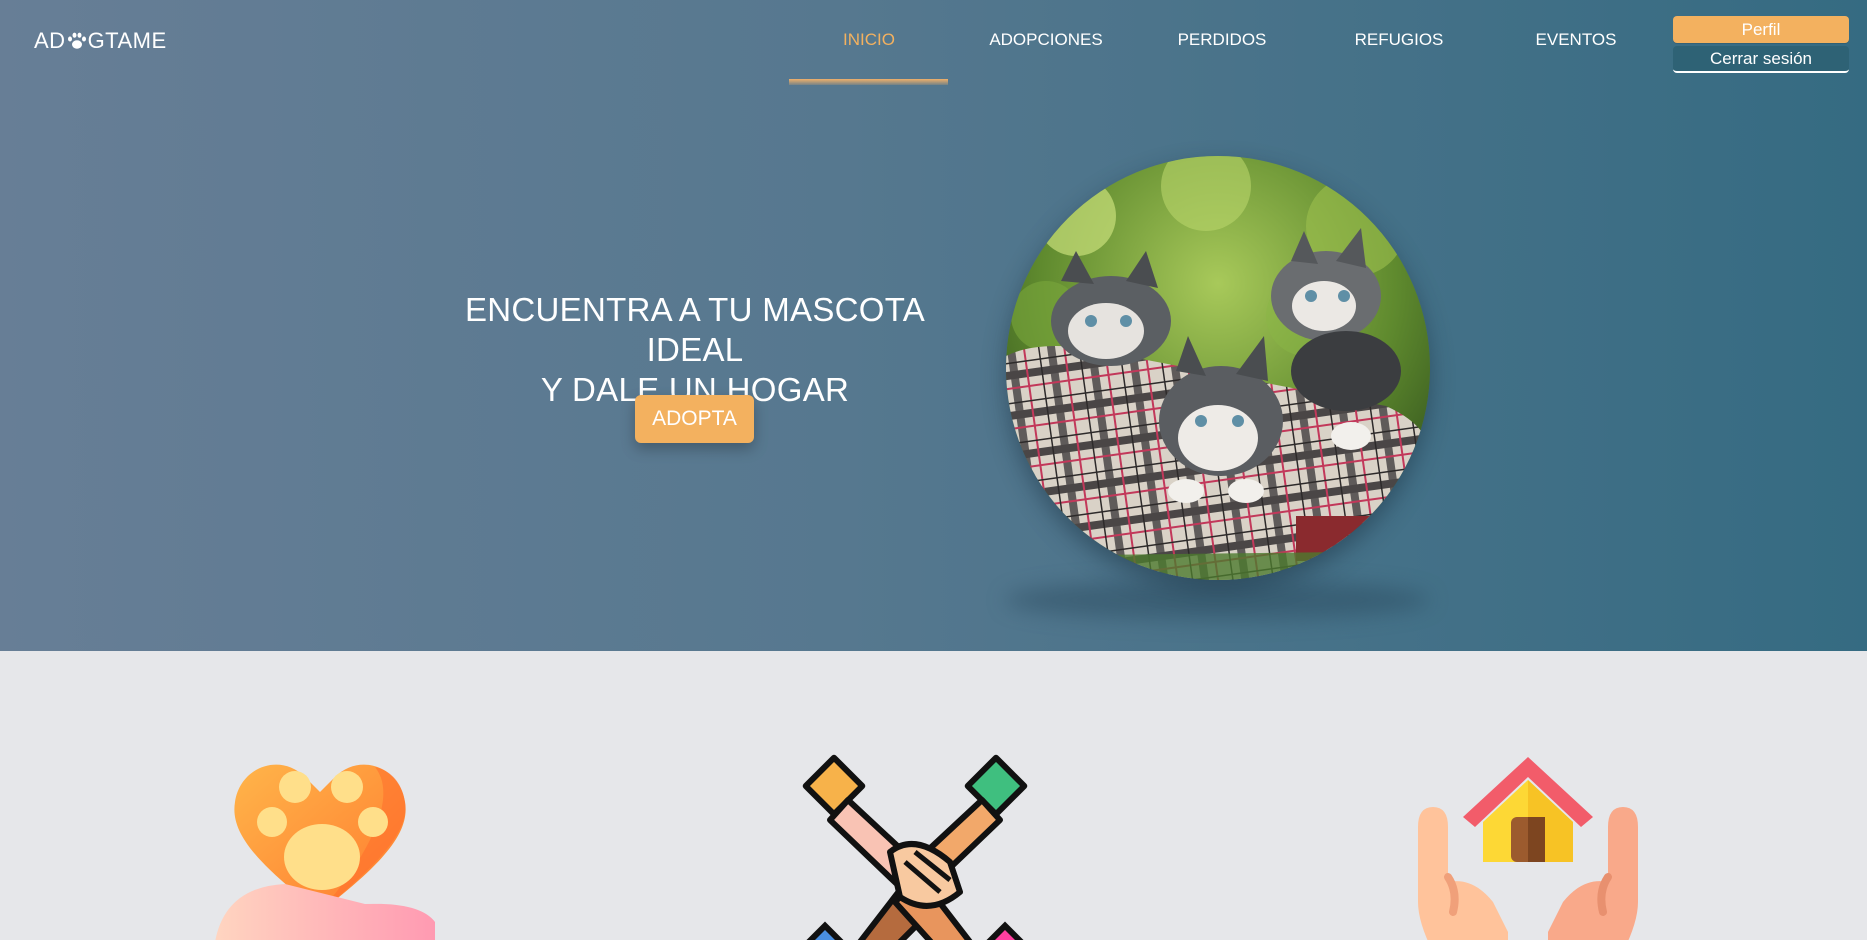 The height and width of the screenshot is (940, 1867). Describe the element at coordinates (694, 419) in the screenshot. I see `adopt-button: ADOPTA` at that location.